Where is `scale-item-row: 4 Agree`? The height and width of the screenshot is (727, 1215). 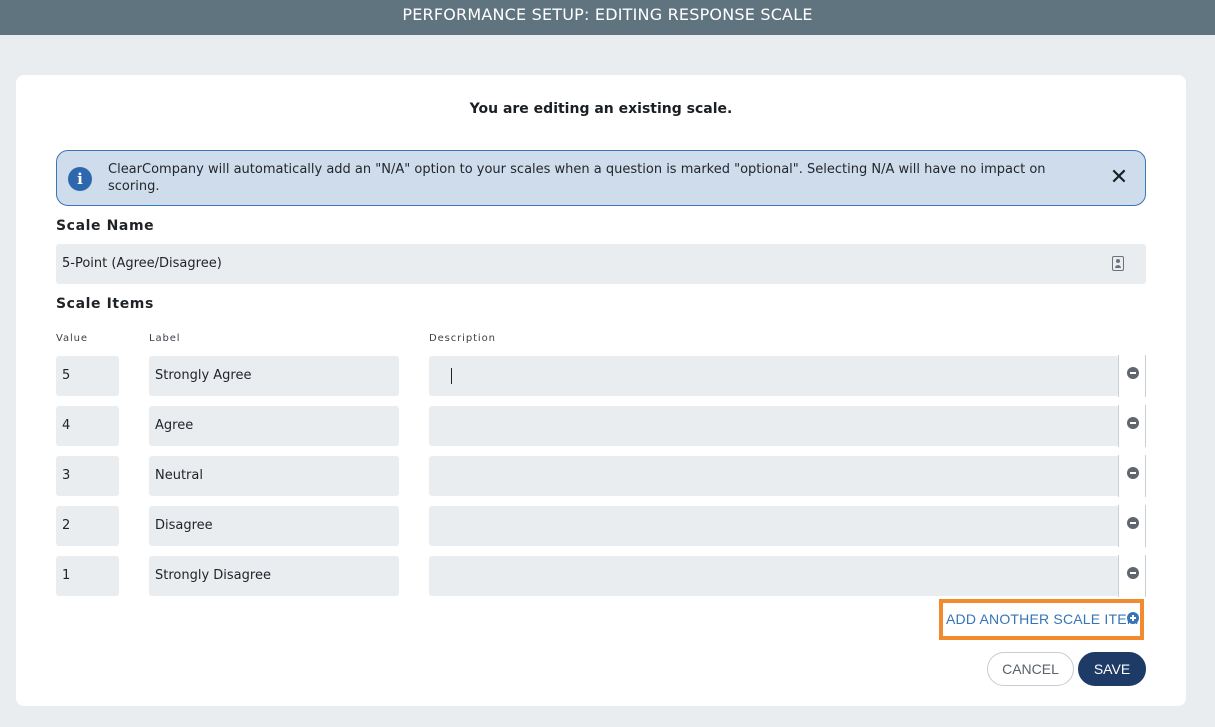 scale-item-row: 4 Agree is located at coordinates (601, 426).